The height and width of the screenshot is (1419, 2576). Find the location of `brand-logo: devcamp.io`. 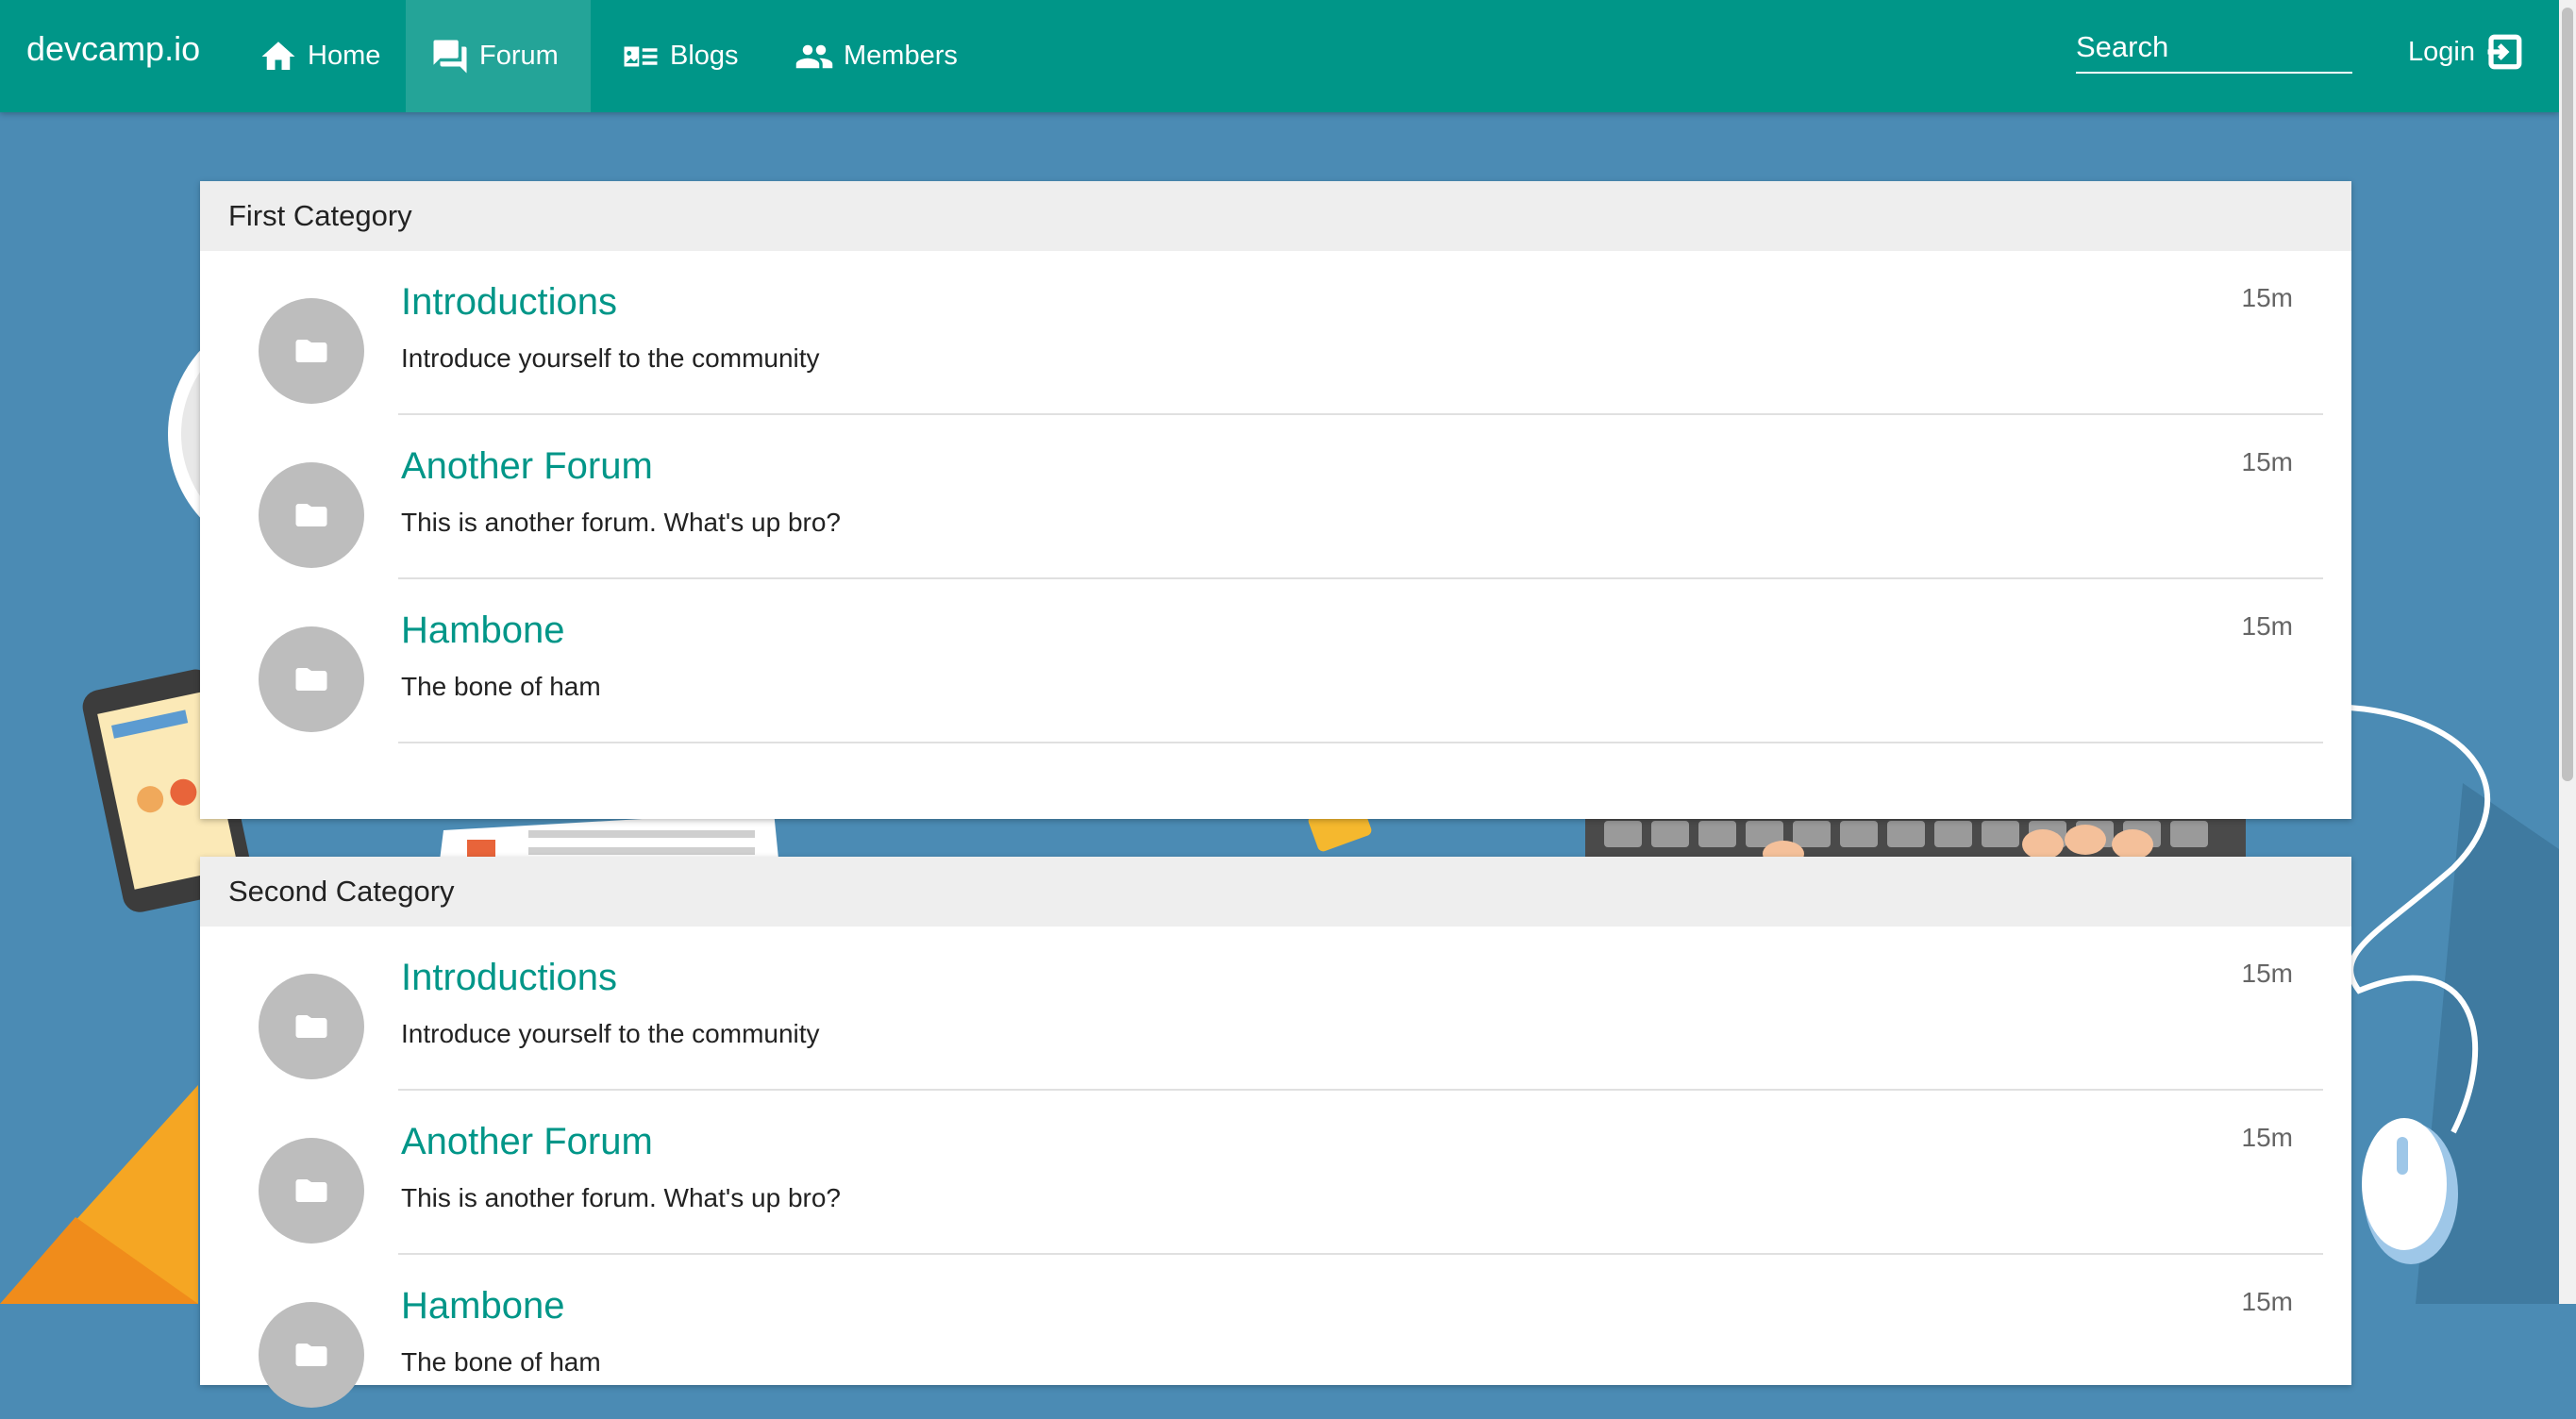

brand-logo: devcamp.io is located at coordinates (113, 49).